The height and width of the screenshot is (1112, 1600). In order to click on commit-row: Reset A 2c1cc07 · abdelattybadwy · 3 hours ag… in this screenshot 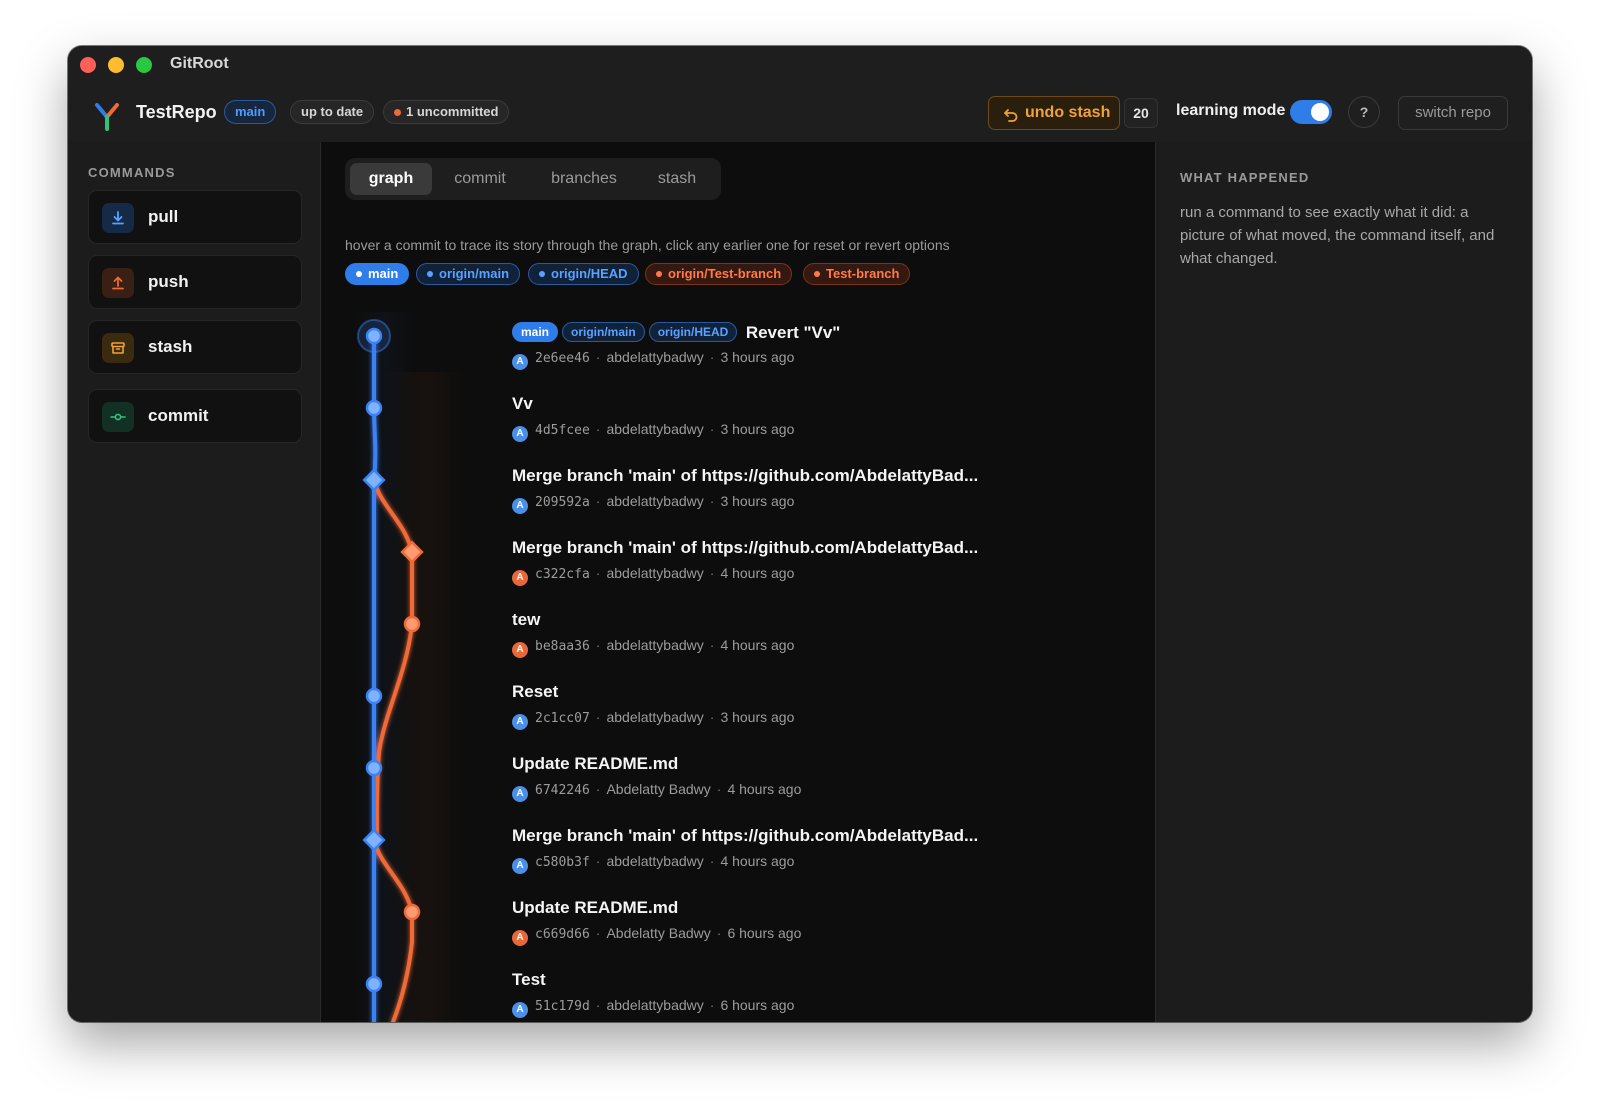, I will do `click(822, 712)`.